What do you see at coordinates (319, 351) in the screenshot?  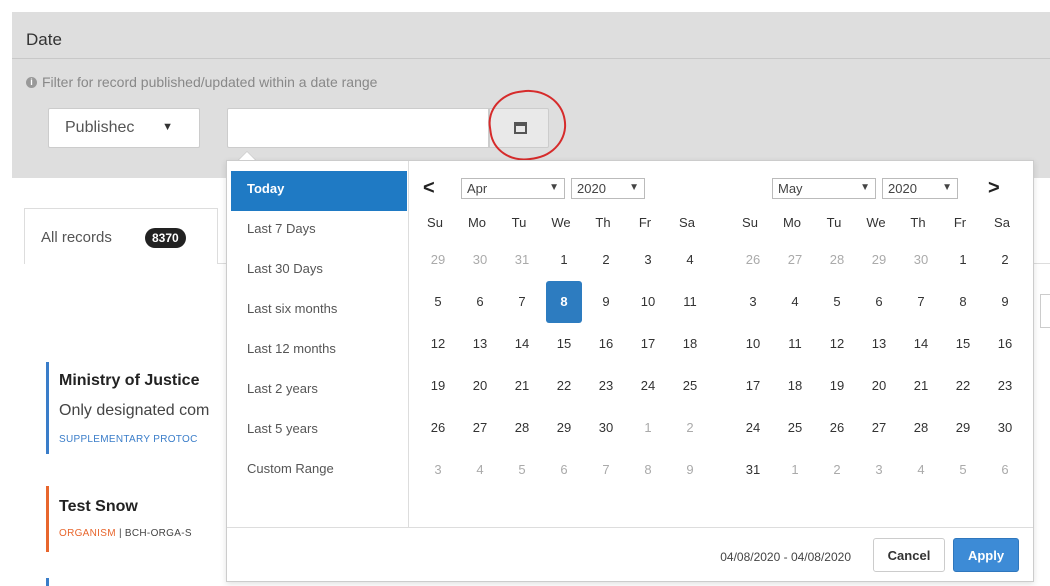 I see `range-option: Last 12 months` at bounding box center [319, 351].